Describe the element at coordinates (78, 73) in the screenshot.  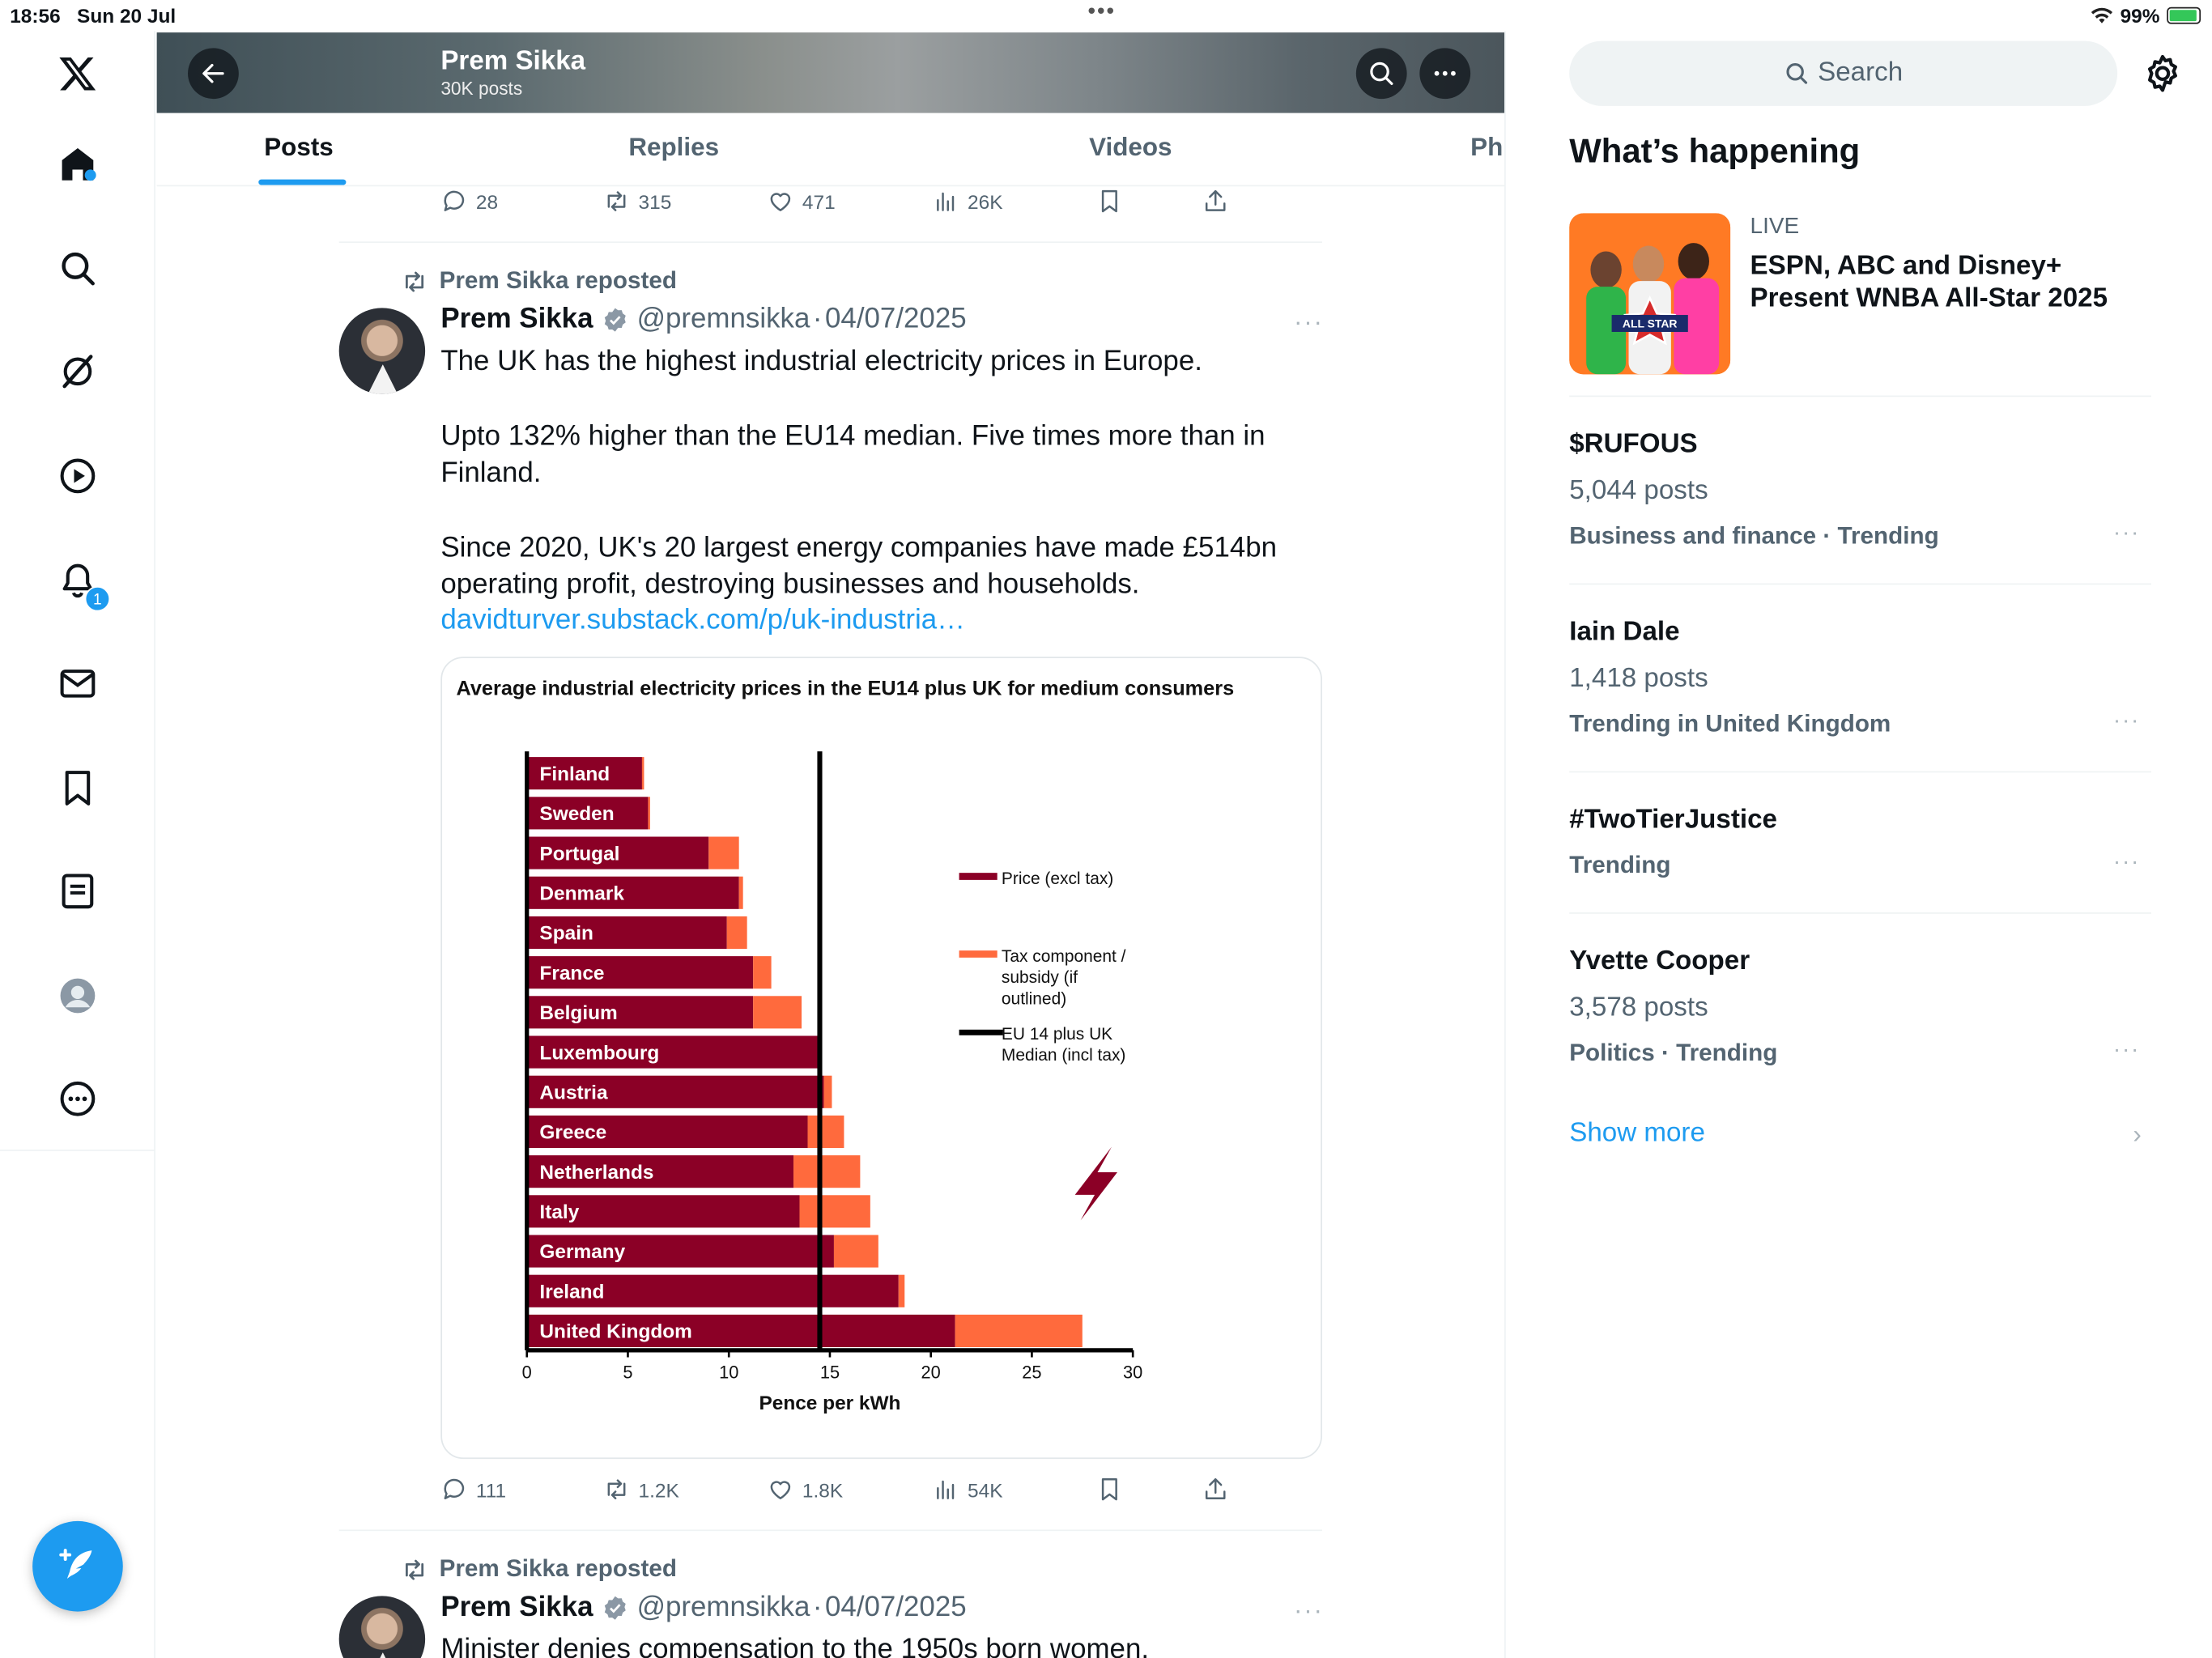
I see `x-logo-icon` at that location.